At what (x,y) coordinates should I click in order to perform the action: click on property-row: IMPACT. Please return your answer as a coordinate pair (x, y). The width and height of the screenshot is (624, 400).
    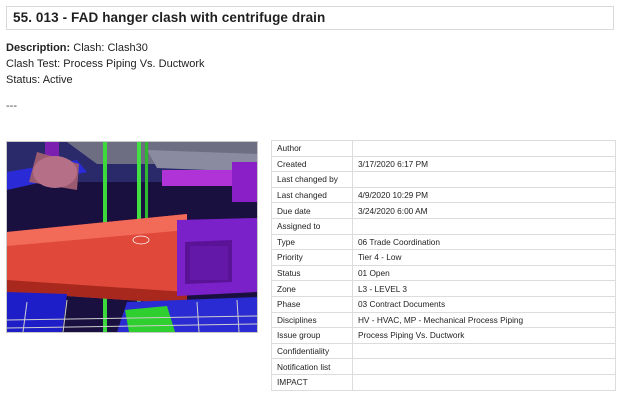
    Looking at the image, I should click on (444, 382).